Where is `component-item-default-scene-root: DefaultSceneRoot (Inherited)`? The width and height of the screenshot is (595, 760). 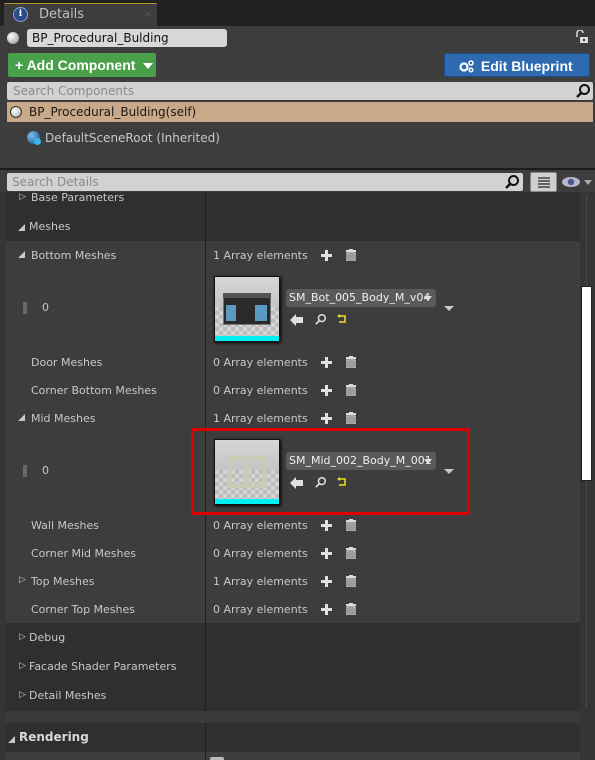 component-item-default-scene-root: DefaultSceneRoot (Inherited) is located at coordinates (123, 138).